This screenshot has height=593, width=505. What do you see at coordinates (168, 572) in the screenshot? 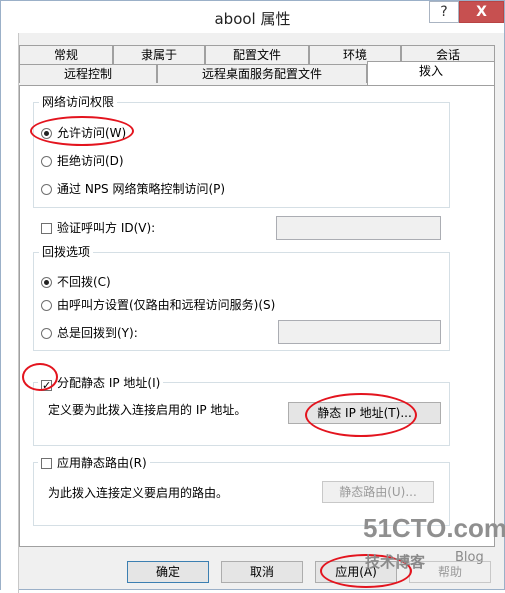
I see `ok-button: 确定` at bounding box center [168, 572].